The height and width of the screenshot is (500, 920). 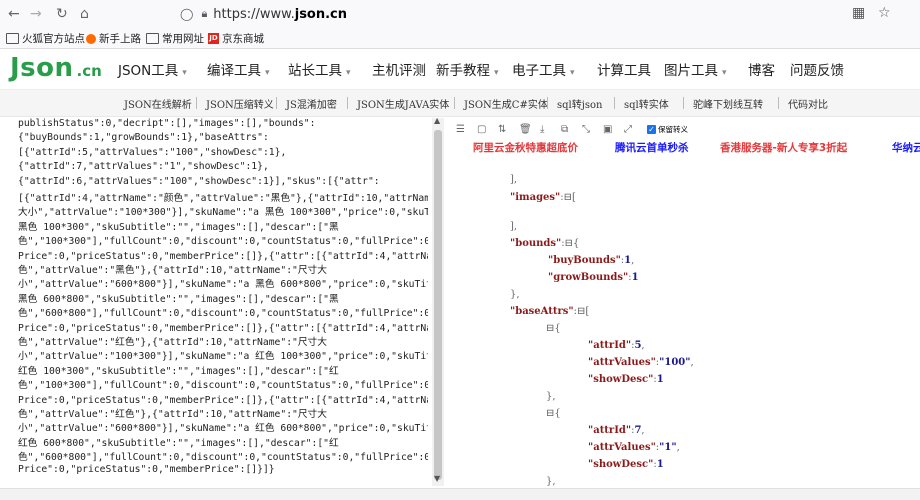 What do you see at coordinates (624, 69) in the screenshot?
I see `menu-item-6: 计算工具` at bounding box center [624, 69].